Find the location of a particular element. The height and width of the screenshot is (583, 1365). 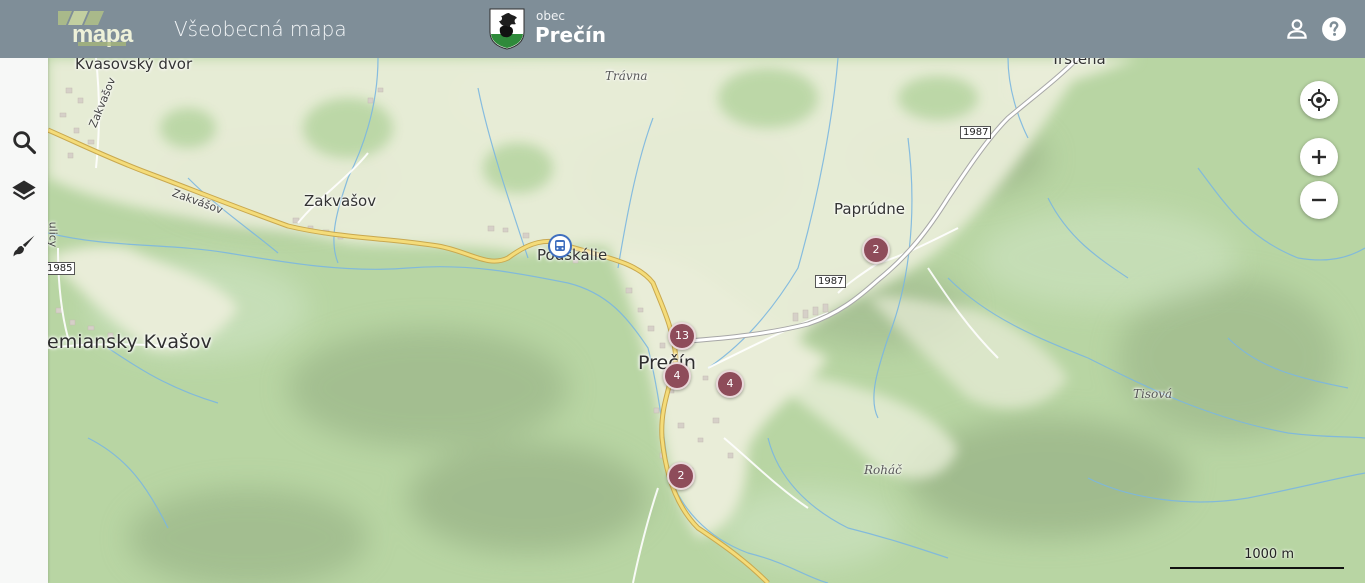

municipality-name: Prečín is located at coordinates (571, 35).